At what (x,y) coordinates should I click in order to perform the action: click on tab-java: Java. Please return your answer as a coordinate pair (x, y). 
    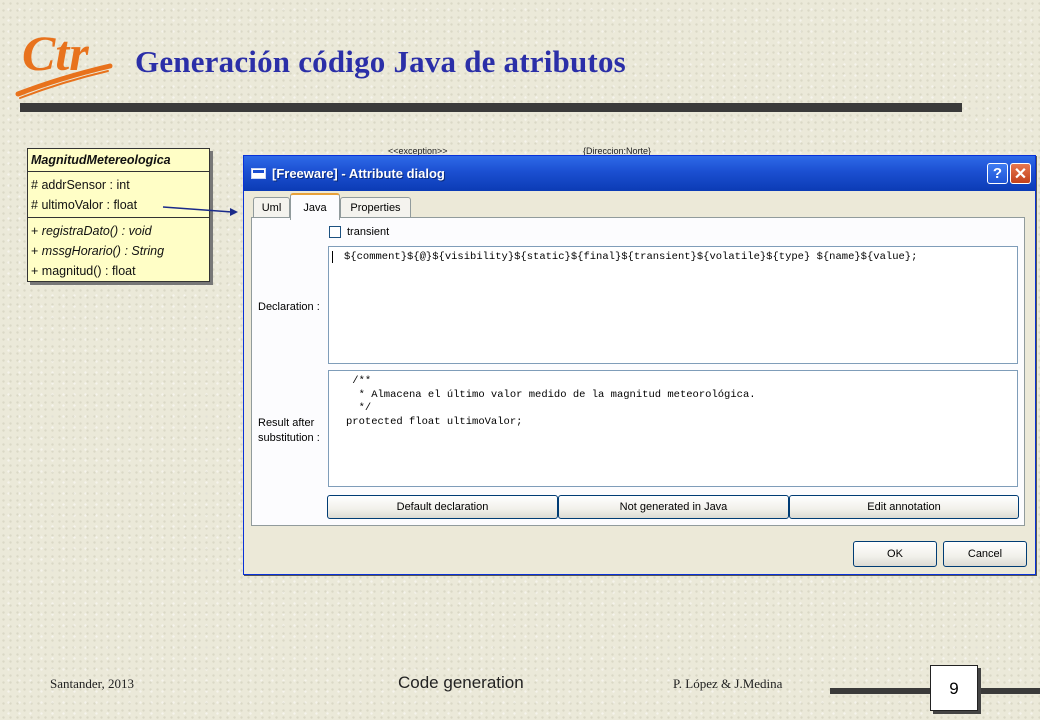
    Looking at the image, I should click on (315, 206).